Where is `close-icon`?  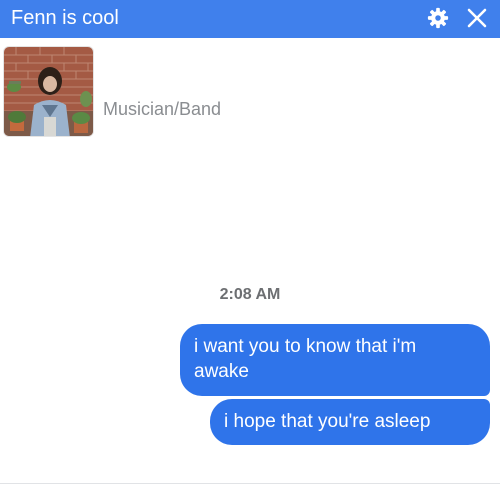
close-icon is located at coordinates (477, 18).